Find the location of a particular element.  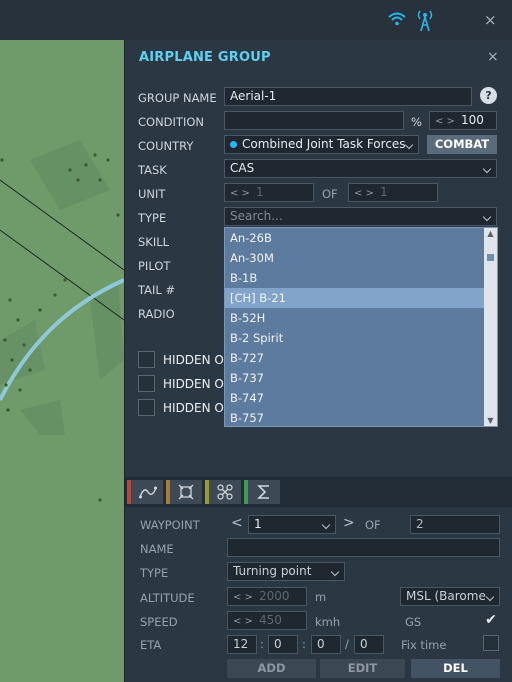

country-flag-icon is located at coordinates (233, 144).